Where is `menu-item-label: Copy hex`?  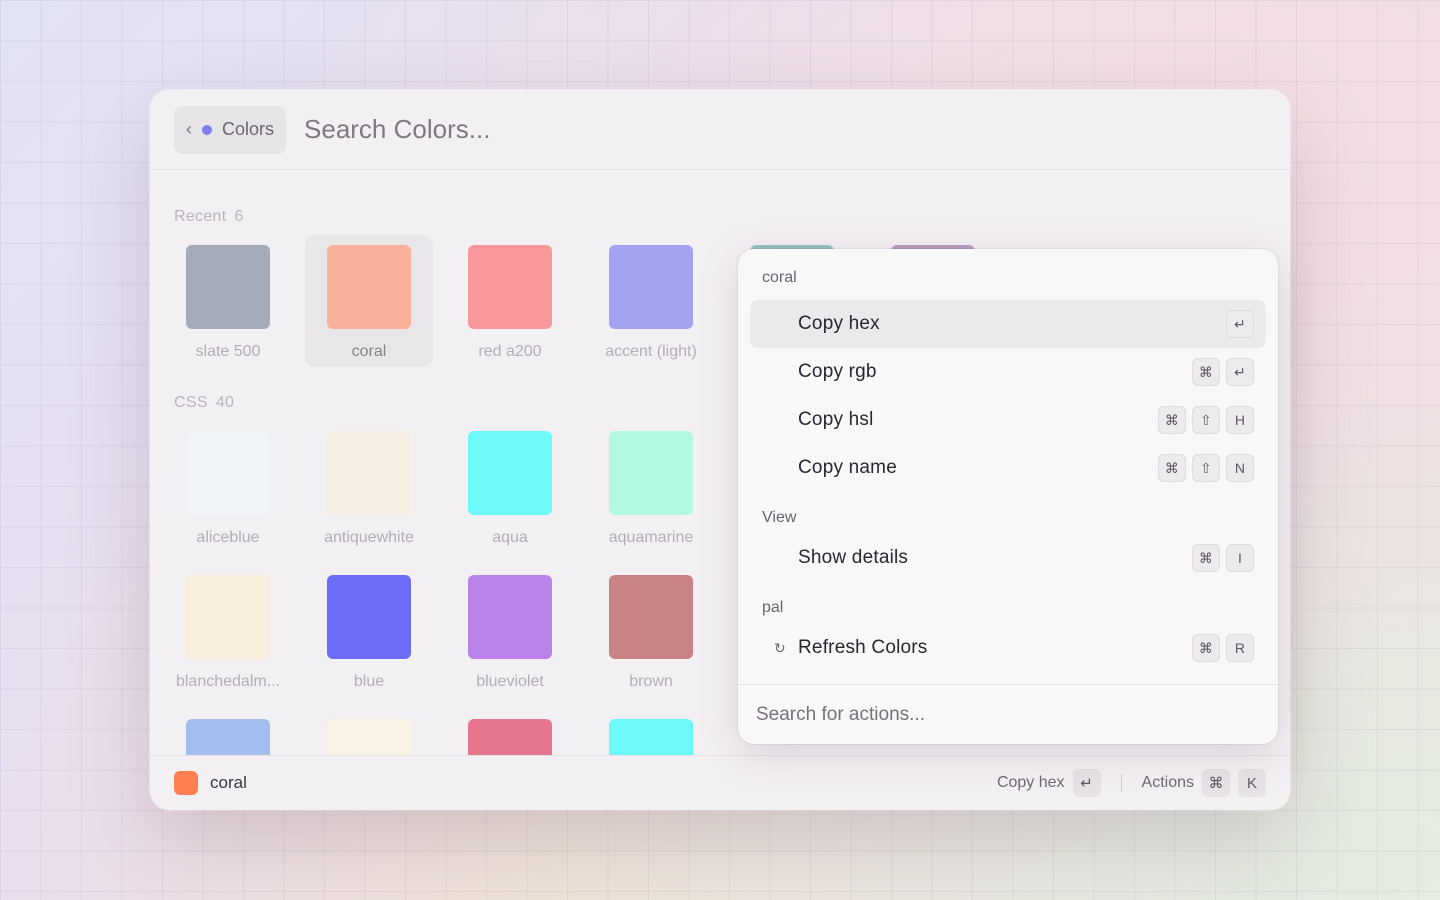
menu-item-label: Copy hex is located at coordinates (839, 323).